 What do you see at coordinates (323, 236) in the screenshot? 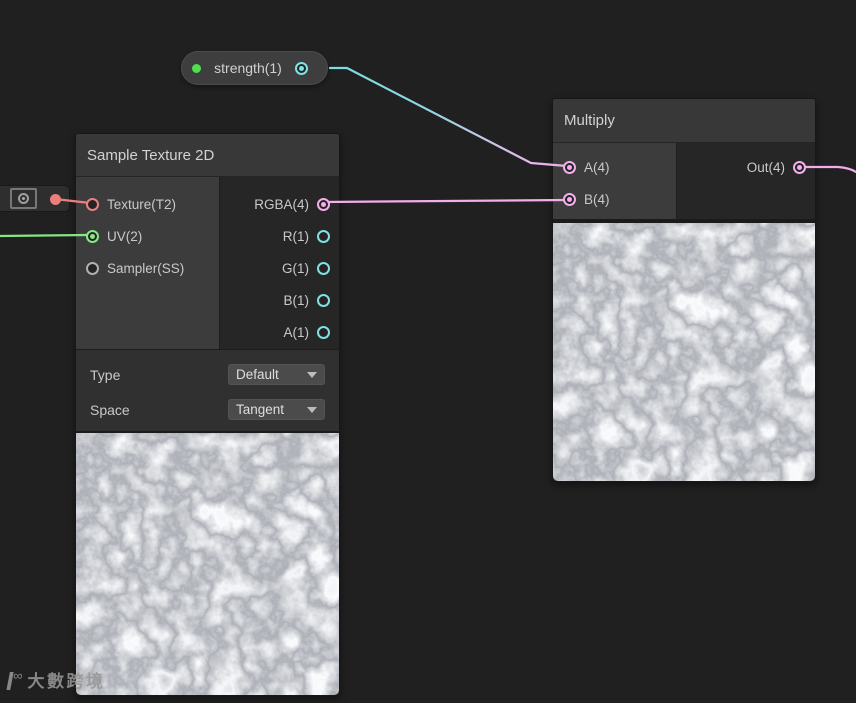
I see `r-output-port` at bounding box center [323, 236].